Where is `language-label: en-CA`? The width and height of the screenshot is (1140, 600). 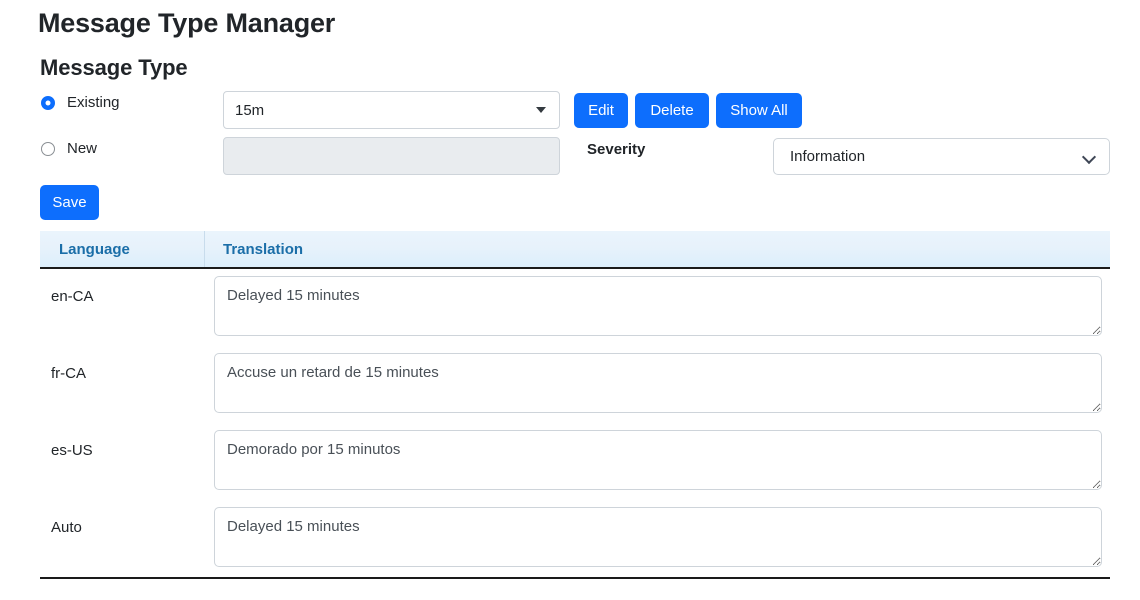 language-label: en-CA is located at coordinates (72, 296).